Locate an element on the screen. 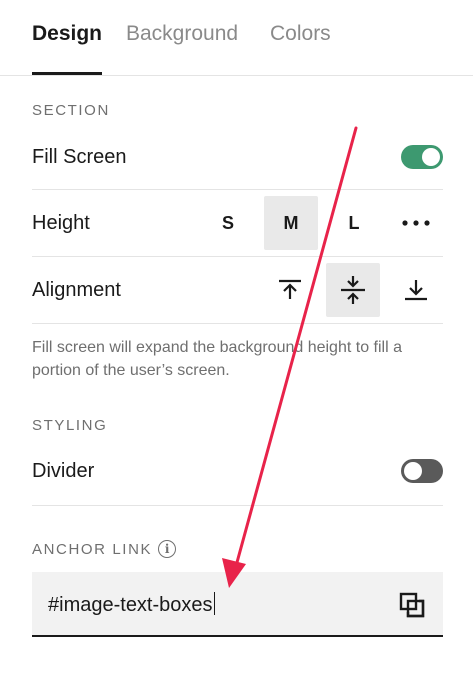  anchor-link-input: #image-text-boxes is located at coordinates (132, 604).